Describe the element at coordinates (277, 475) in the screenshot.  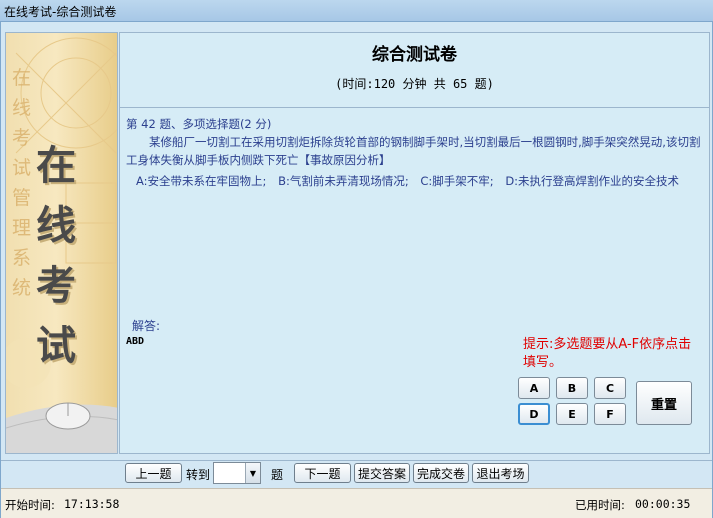
I see `goto-suffix: 题` at that location.